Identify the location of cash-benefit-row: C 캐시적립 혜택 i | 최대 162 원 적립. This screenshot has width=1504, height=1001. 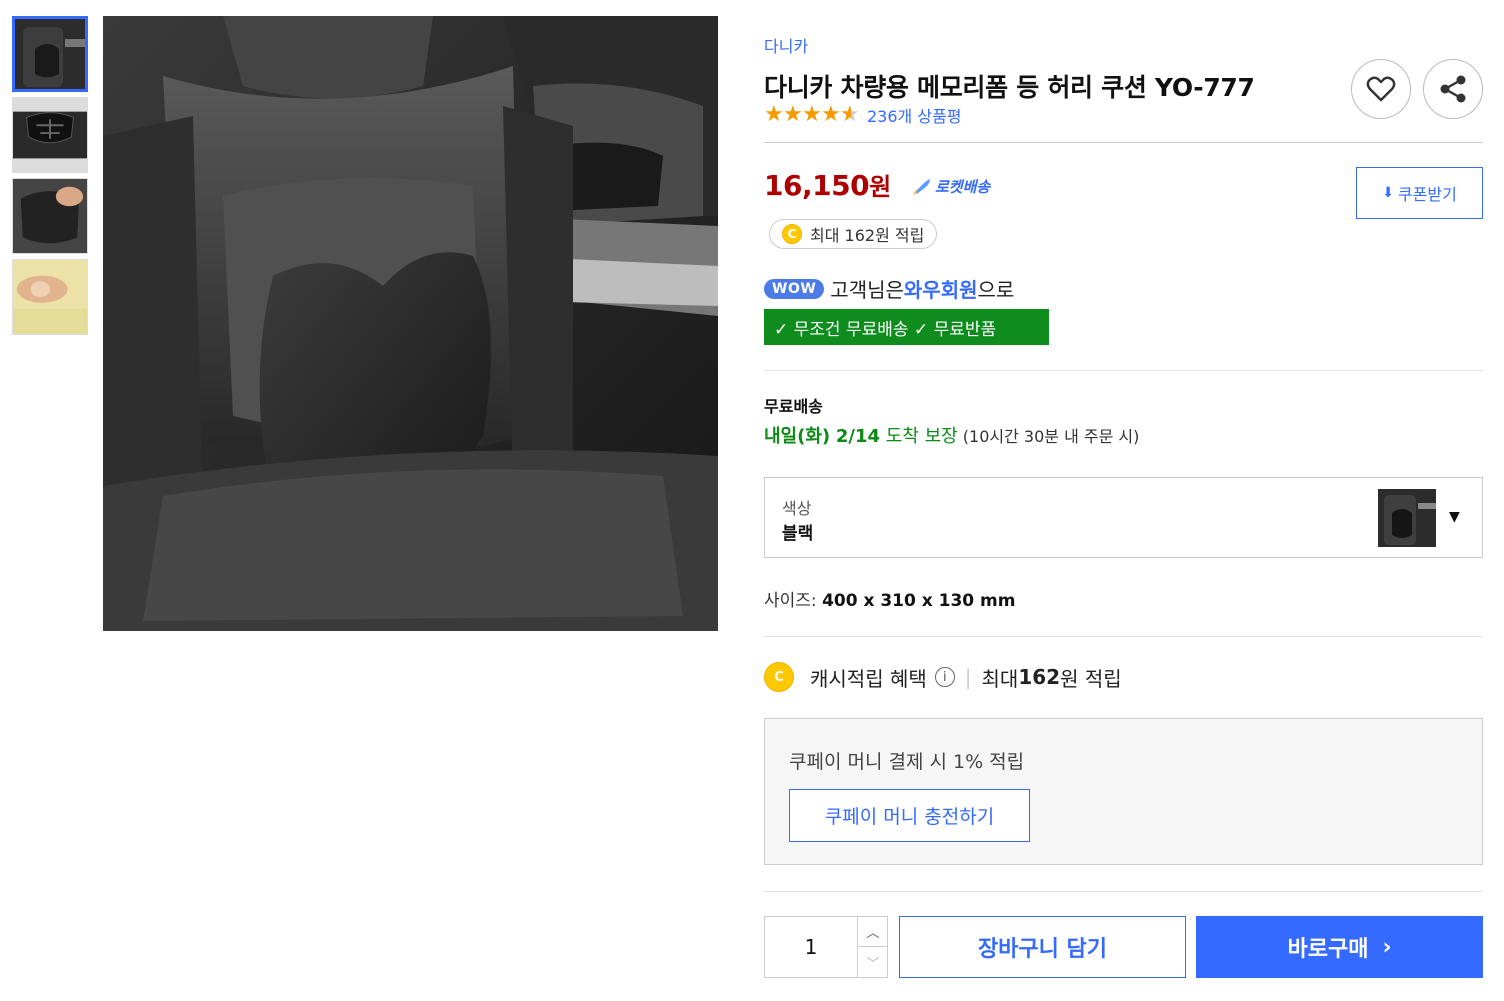
(943, 677).